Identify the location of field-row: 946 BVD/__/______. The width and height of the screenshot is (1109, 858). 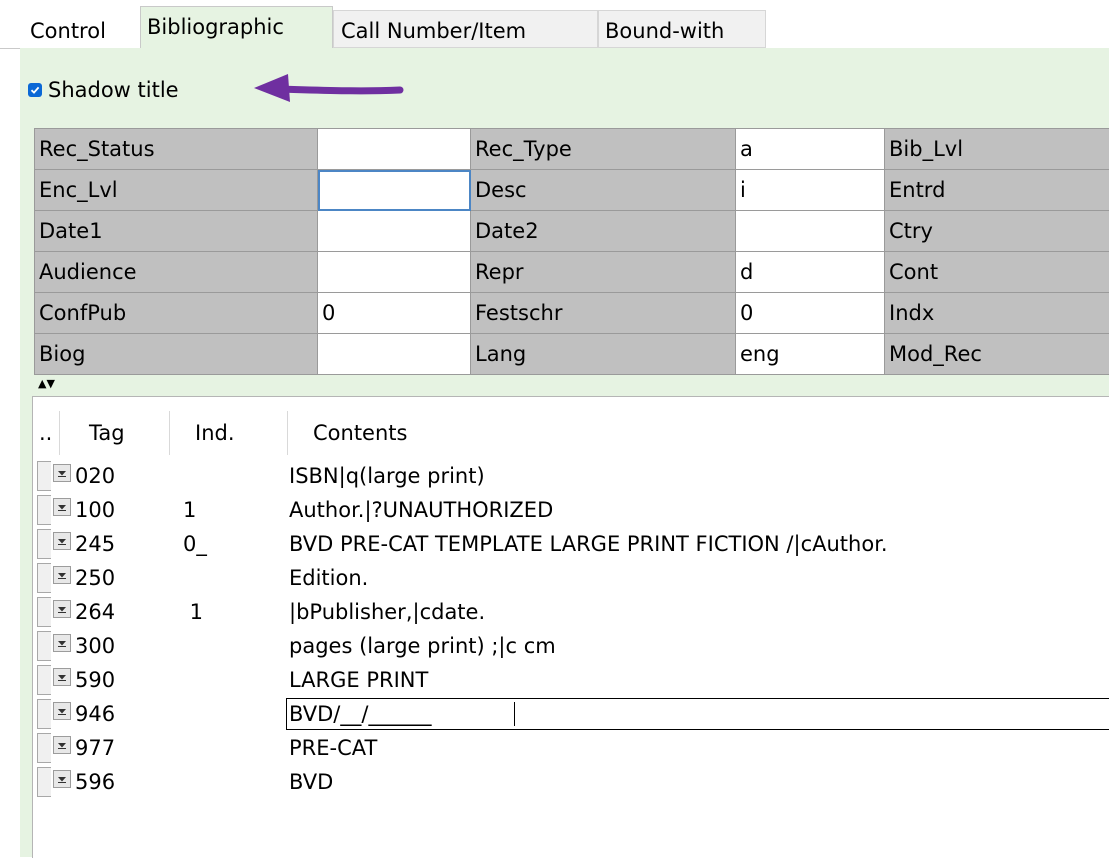
(571, 714).